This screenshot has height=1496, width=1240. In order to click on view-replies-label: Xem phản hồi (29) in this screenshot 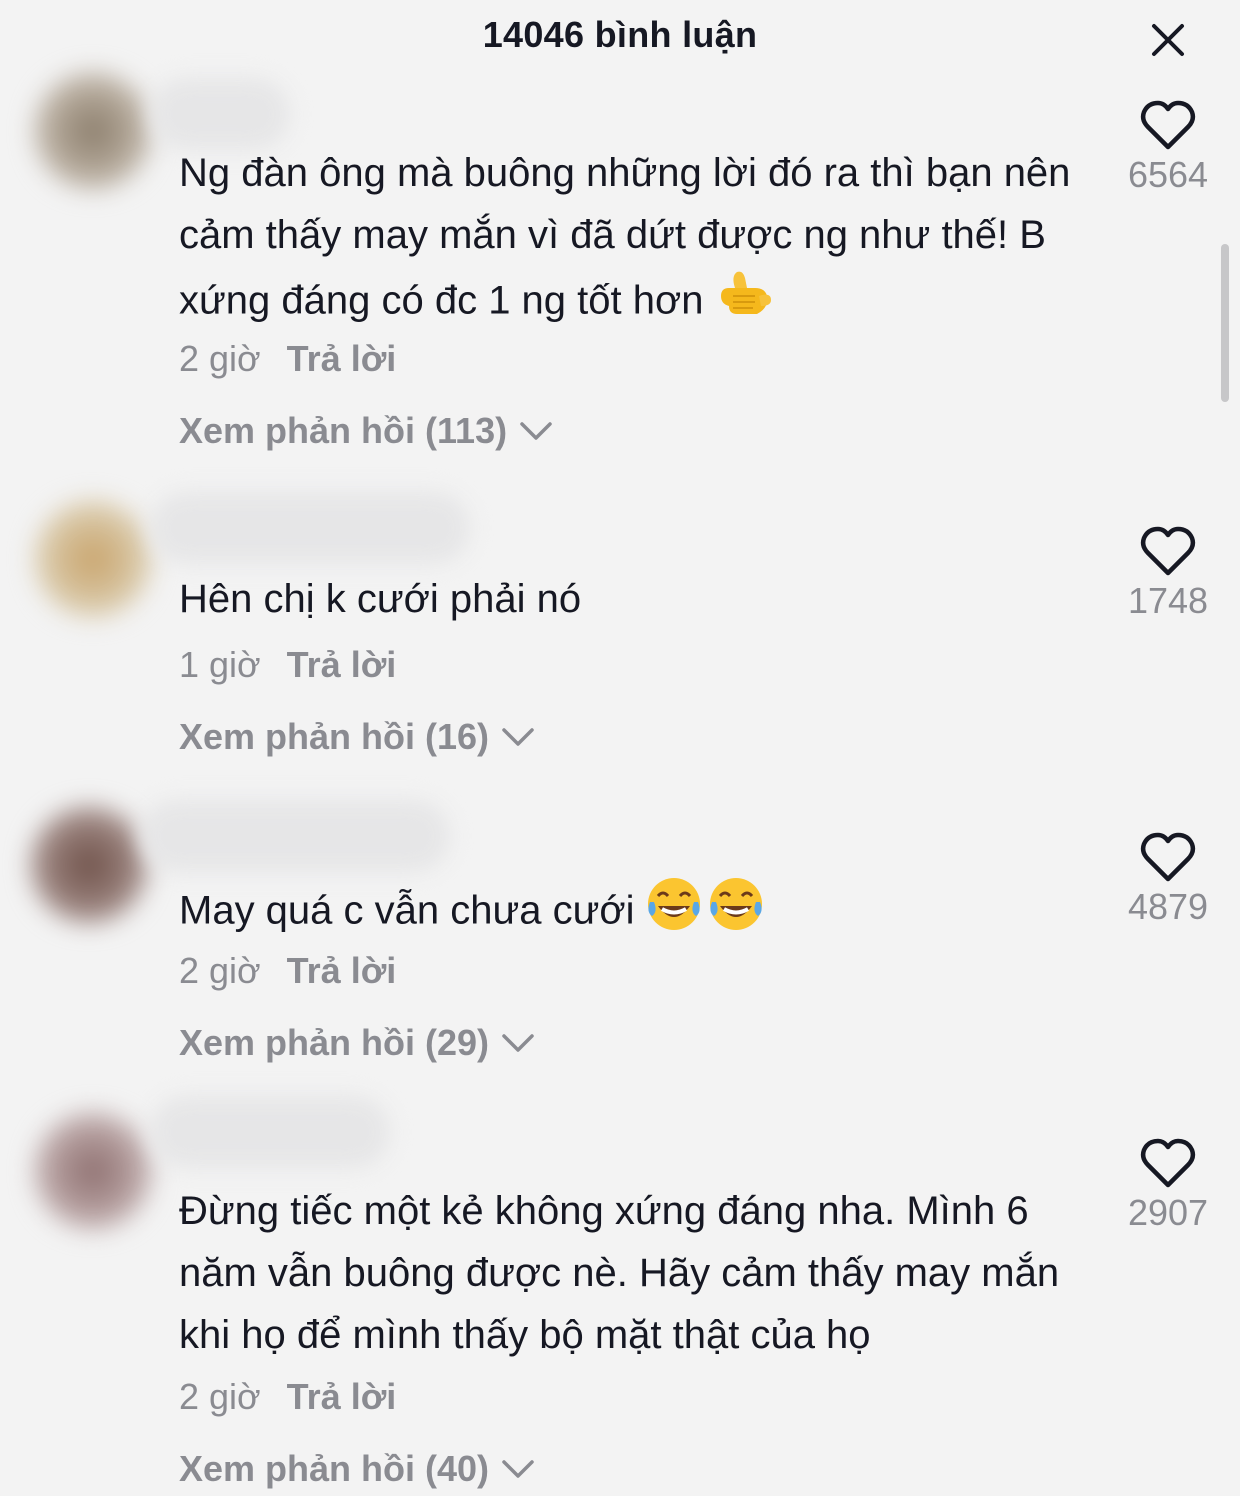, I will do `click(334, 1042)`.